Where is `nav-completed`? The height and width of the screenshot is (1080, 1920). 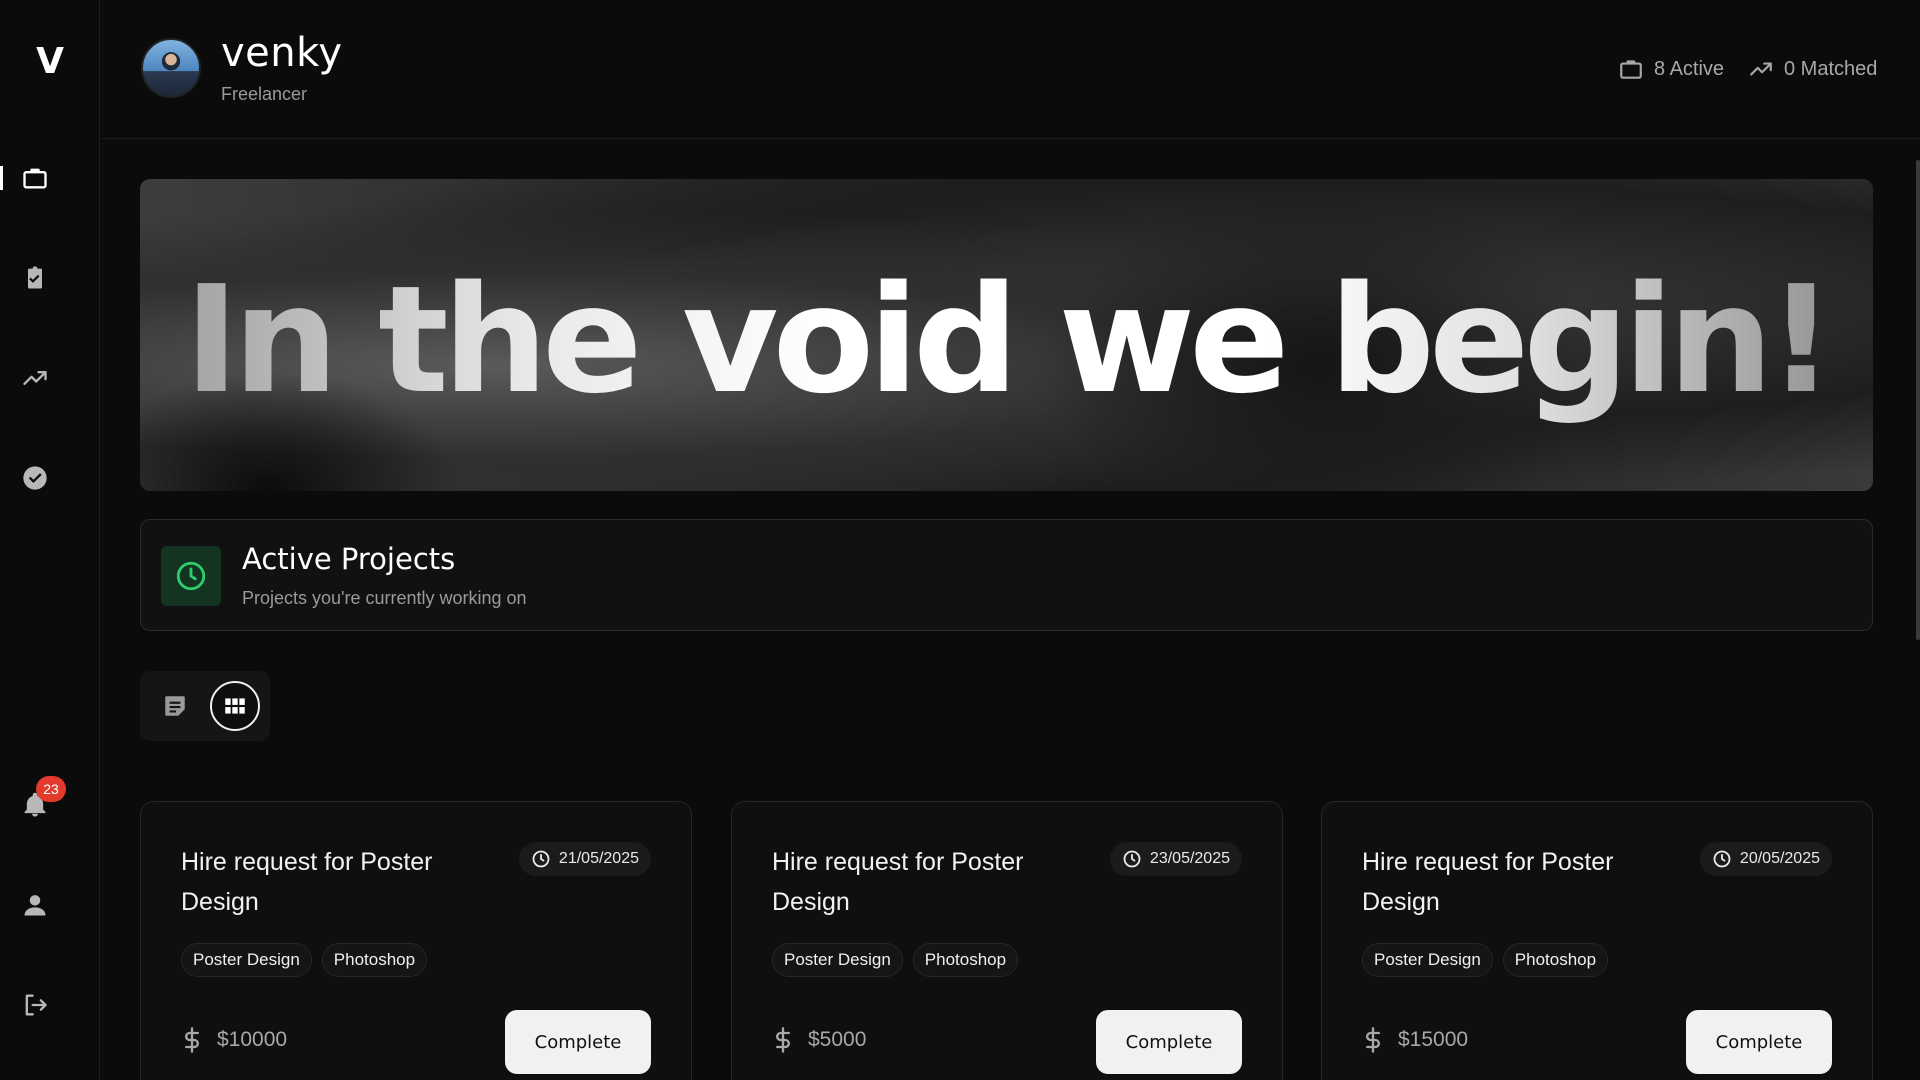 nav-completed is located at coordinates (50, 478).